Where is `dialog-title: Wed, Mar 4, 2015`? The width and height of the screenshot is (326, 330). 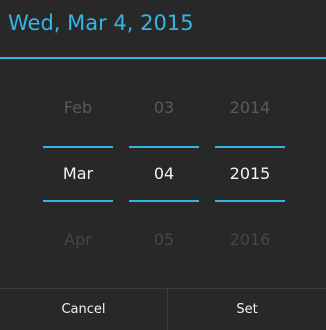
dialog-title: Wed, Mar 4, 2015 is located at coordinates (101, 23).